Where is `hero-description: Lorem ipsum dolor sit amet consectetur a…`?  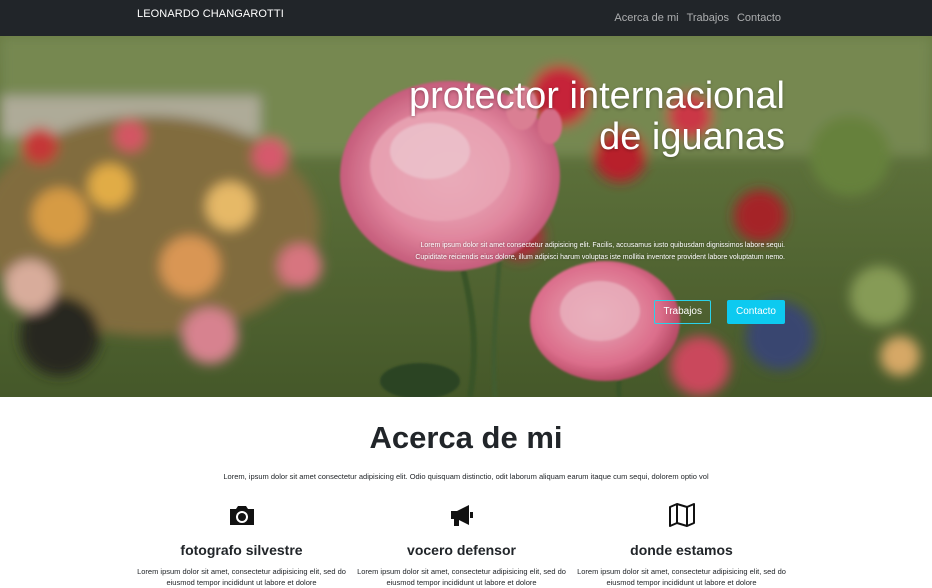
hero-description: Lorem ipsum dolor sit amet consectetur a… is located at coordinates (600, 251).